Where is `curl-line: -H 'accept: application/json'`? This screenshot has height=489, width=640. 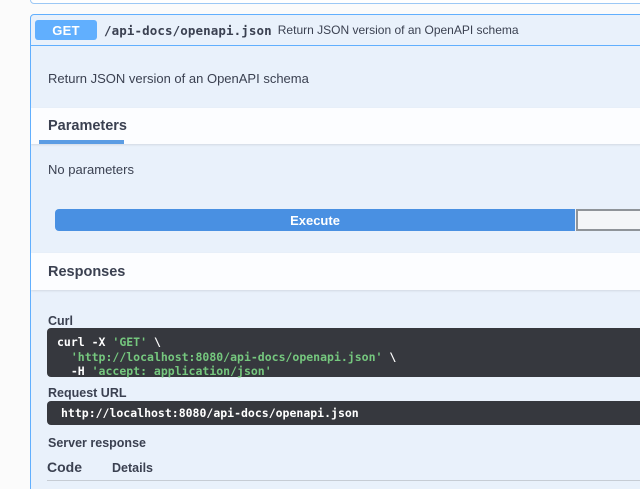 curl-line: -H 'accept: application/json' is located at coordinates (164, 371).